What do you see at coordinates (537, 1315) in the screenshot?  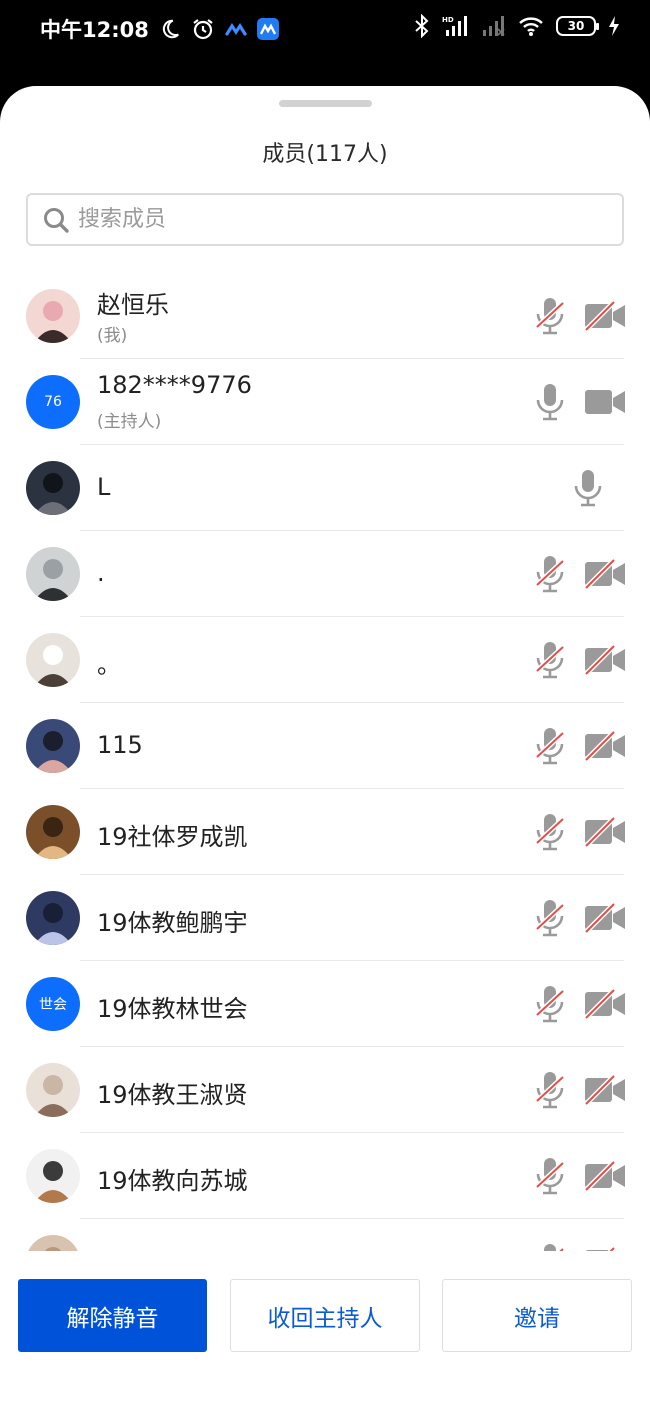 I see `invite-button: 邀请` at bounding box center [537, 1315].